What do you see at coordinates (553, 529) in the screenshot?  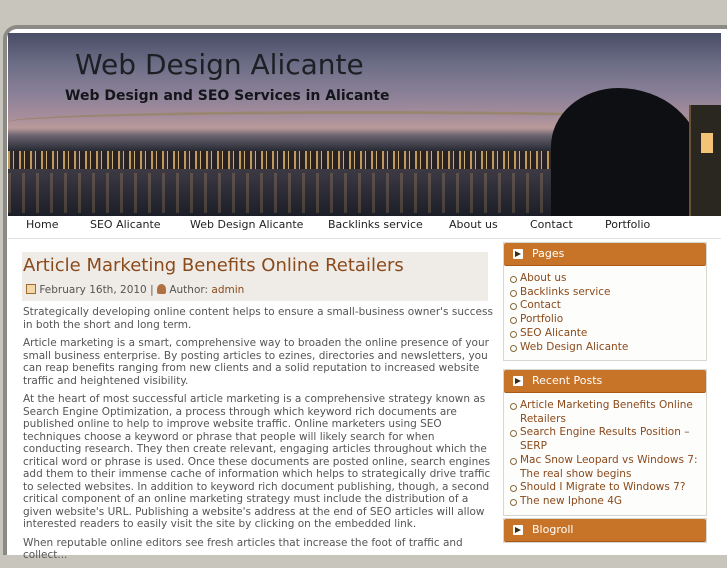 I see `blogroll-title: Blogroll` at bounding box center [553, 529].